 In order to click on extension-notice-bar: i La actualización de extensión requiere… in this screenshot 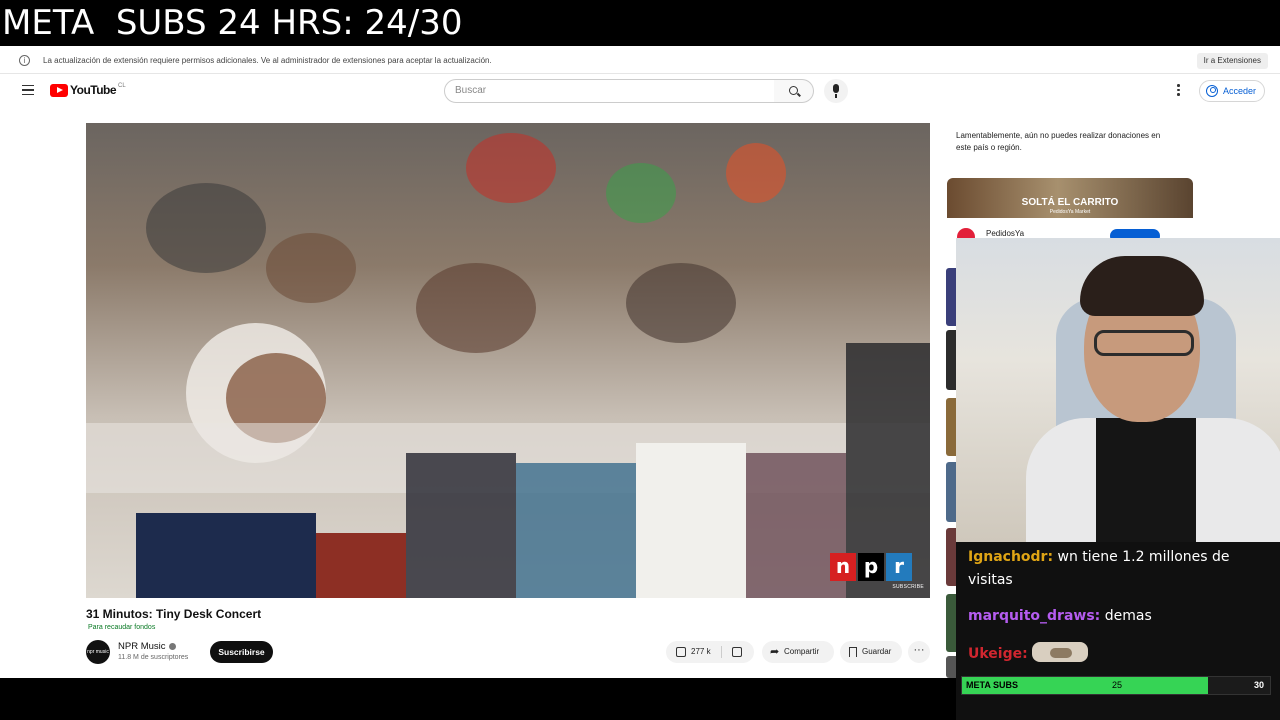, I will do `click(640, 60)`.